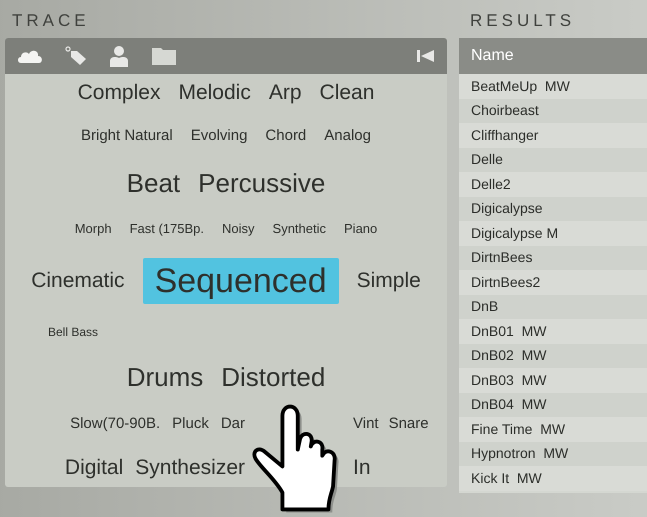 The width and height of the screenshot is (647, 517). What do you see at coordinates (553, 160) in the screenshot?
I see `result-row: Delle` at bounding box center [553, 160].